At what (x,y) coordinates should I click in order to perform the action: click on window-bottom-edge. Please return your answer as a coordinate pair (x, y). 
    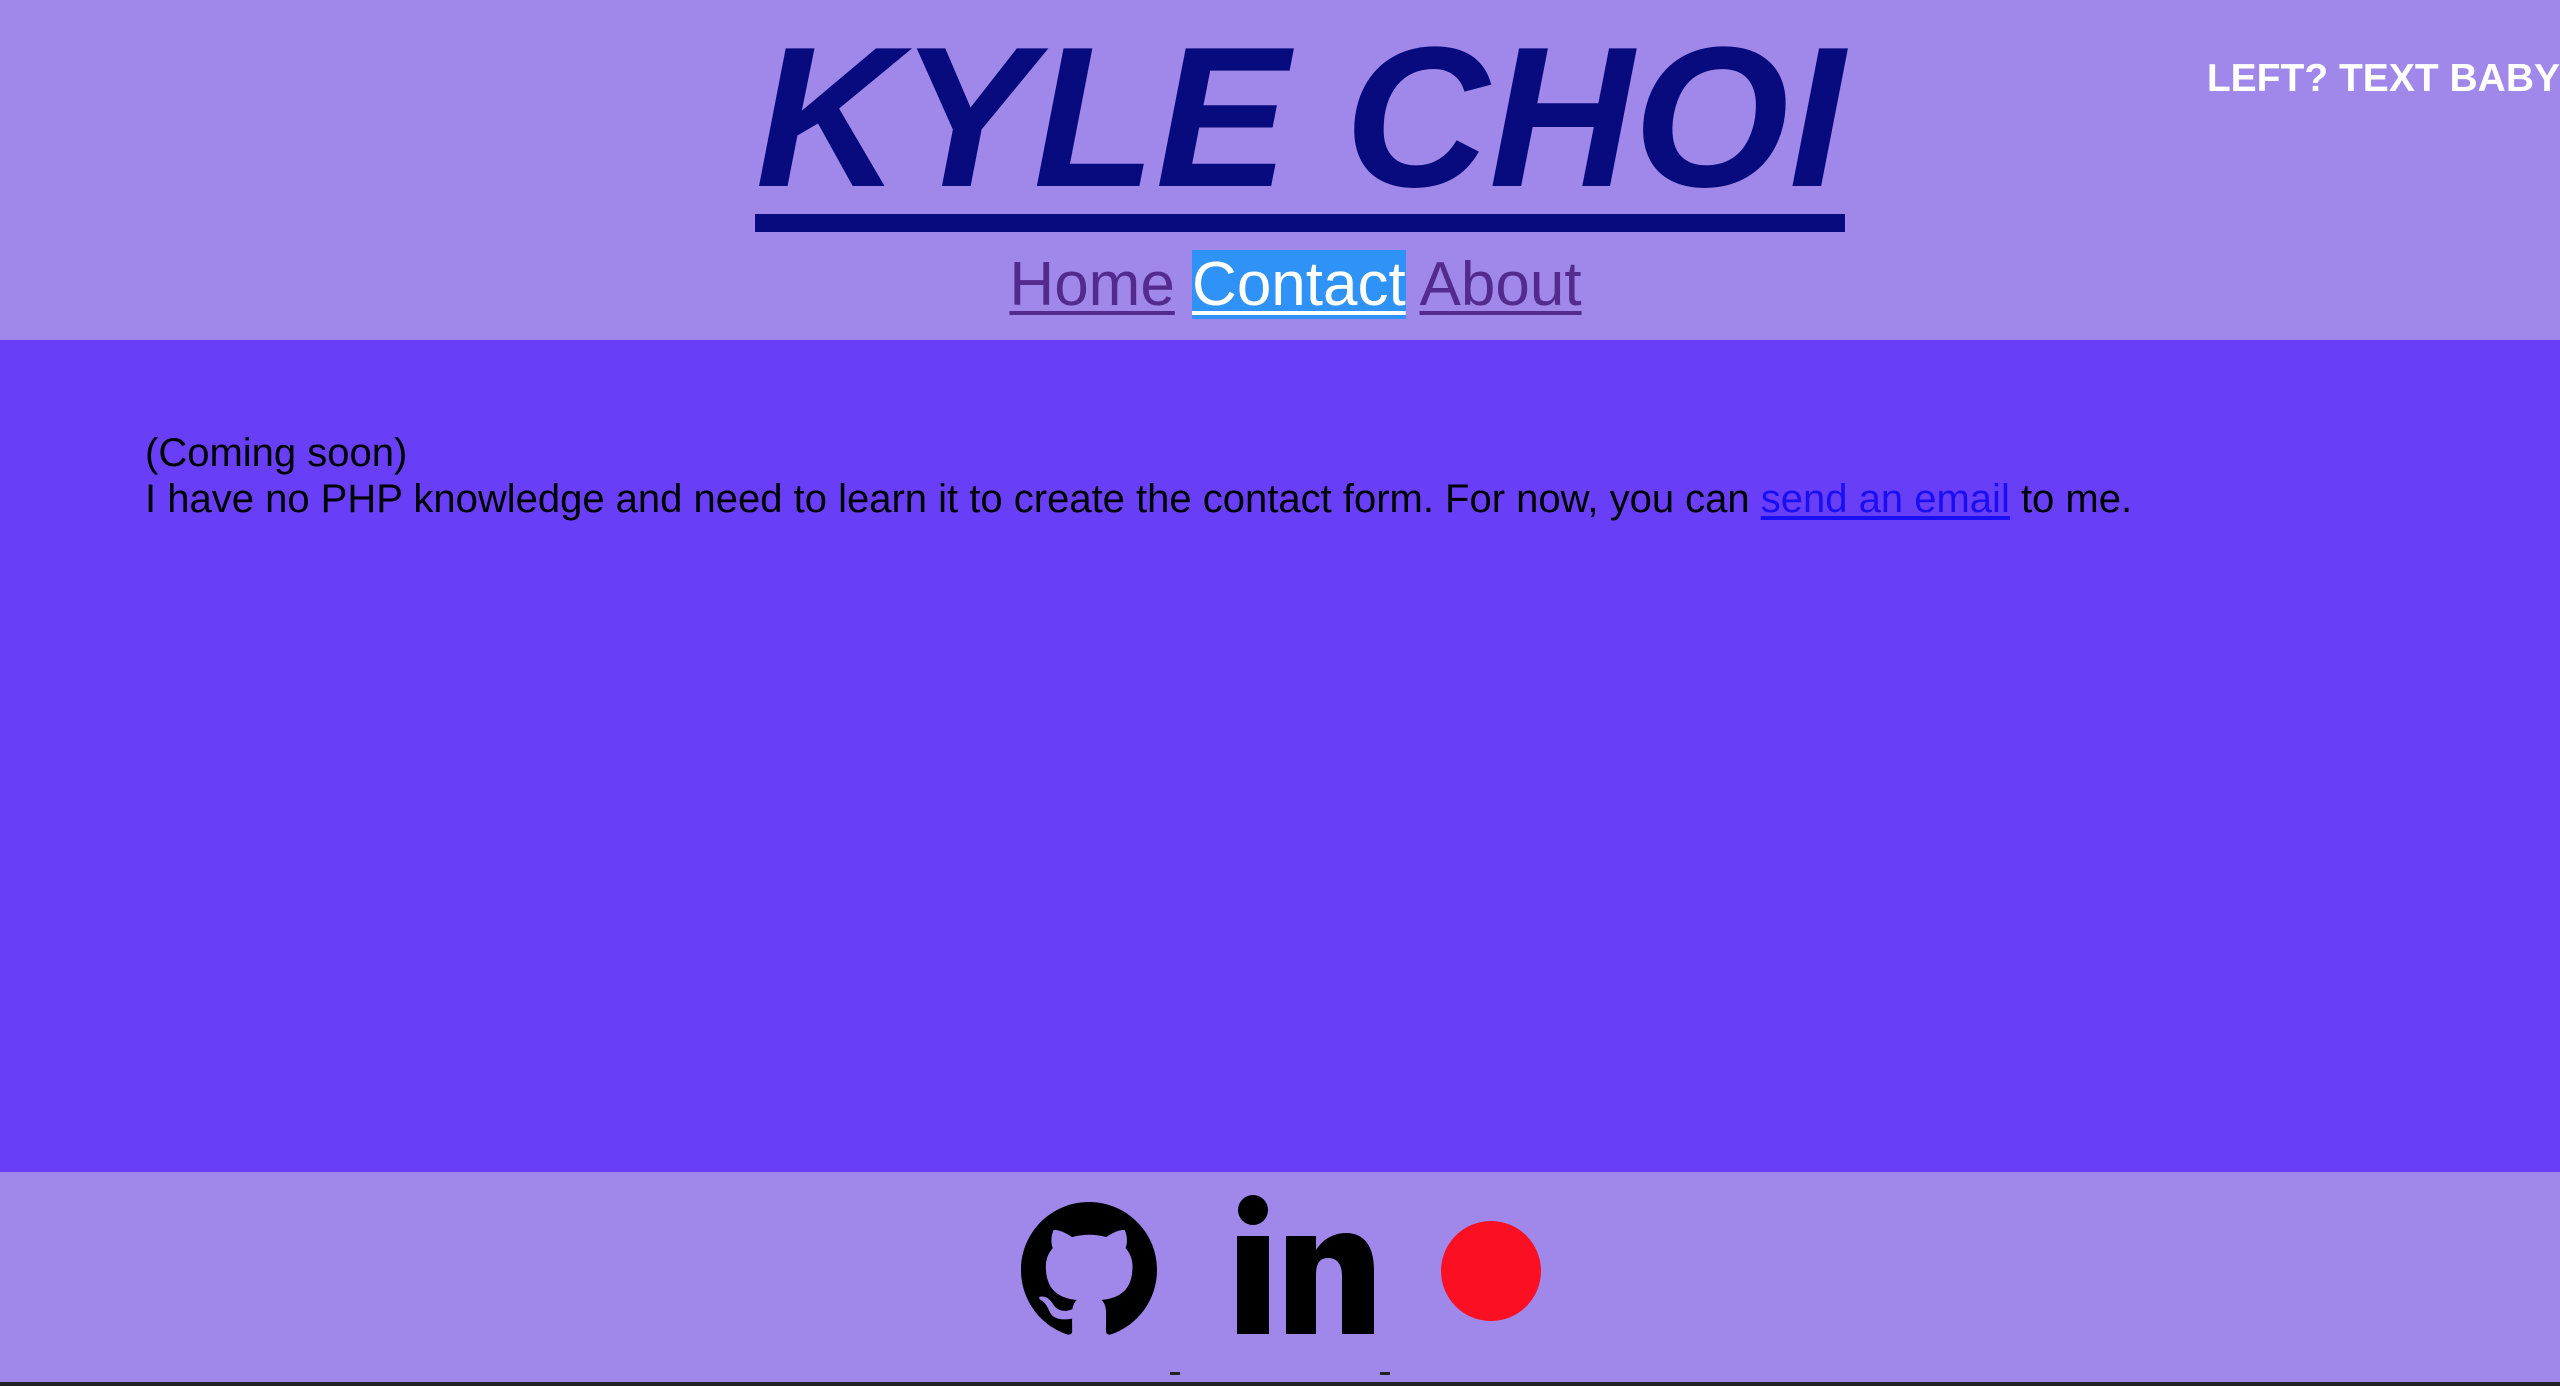
    Looking at the image, I should click on (1280, 1384).